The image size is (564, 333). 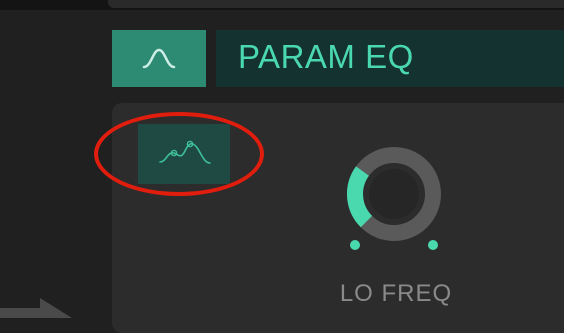 I want to click on arrow-icon, so click(x=36, y=308).